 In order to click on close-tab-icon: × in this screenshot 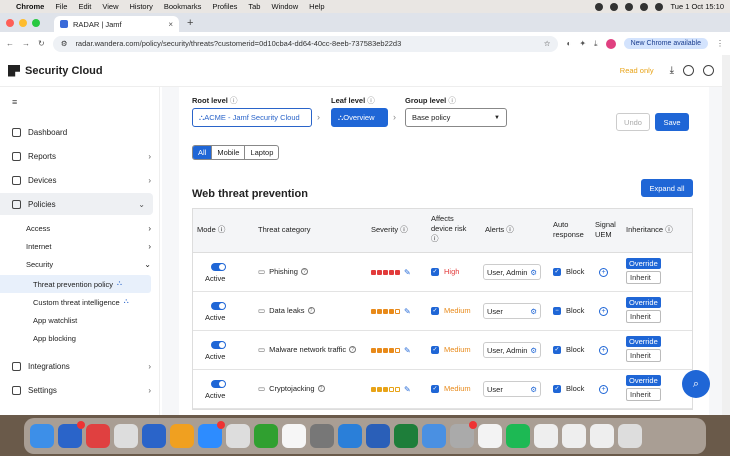, I will do `click(170, 24)`.